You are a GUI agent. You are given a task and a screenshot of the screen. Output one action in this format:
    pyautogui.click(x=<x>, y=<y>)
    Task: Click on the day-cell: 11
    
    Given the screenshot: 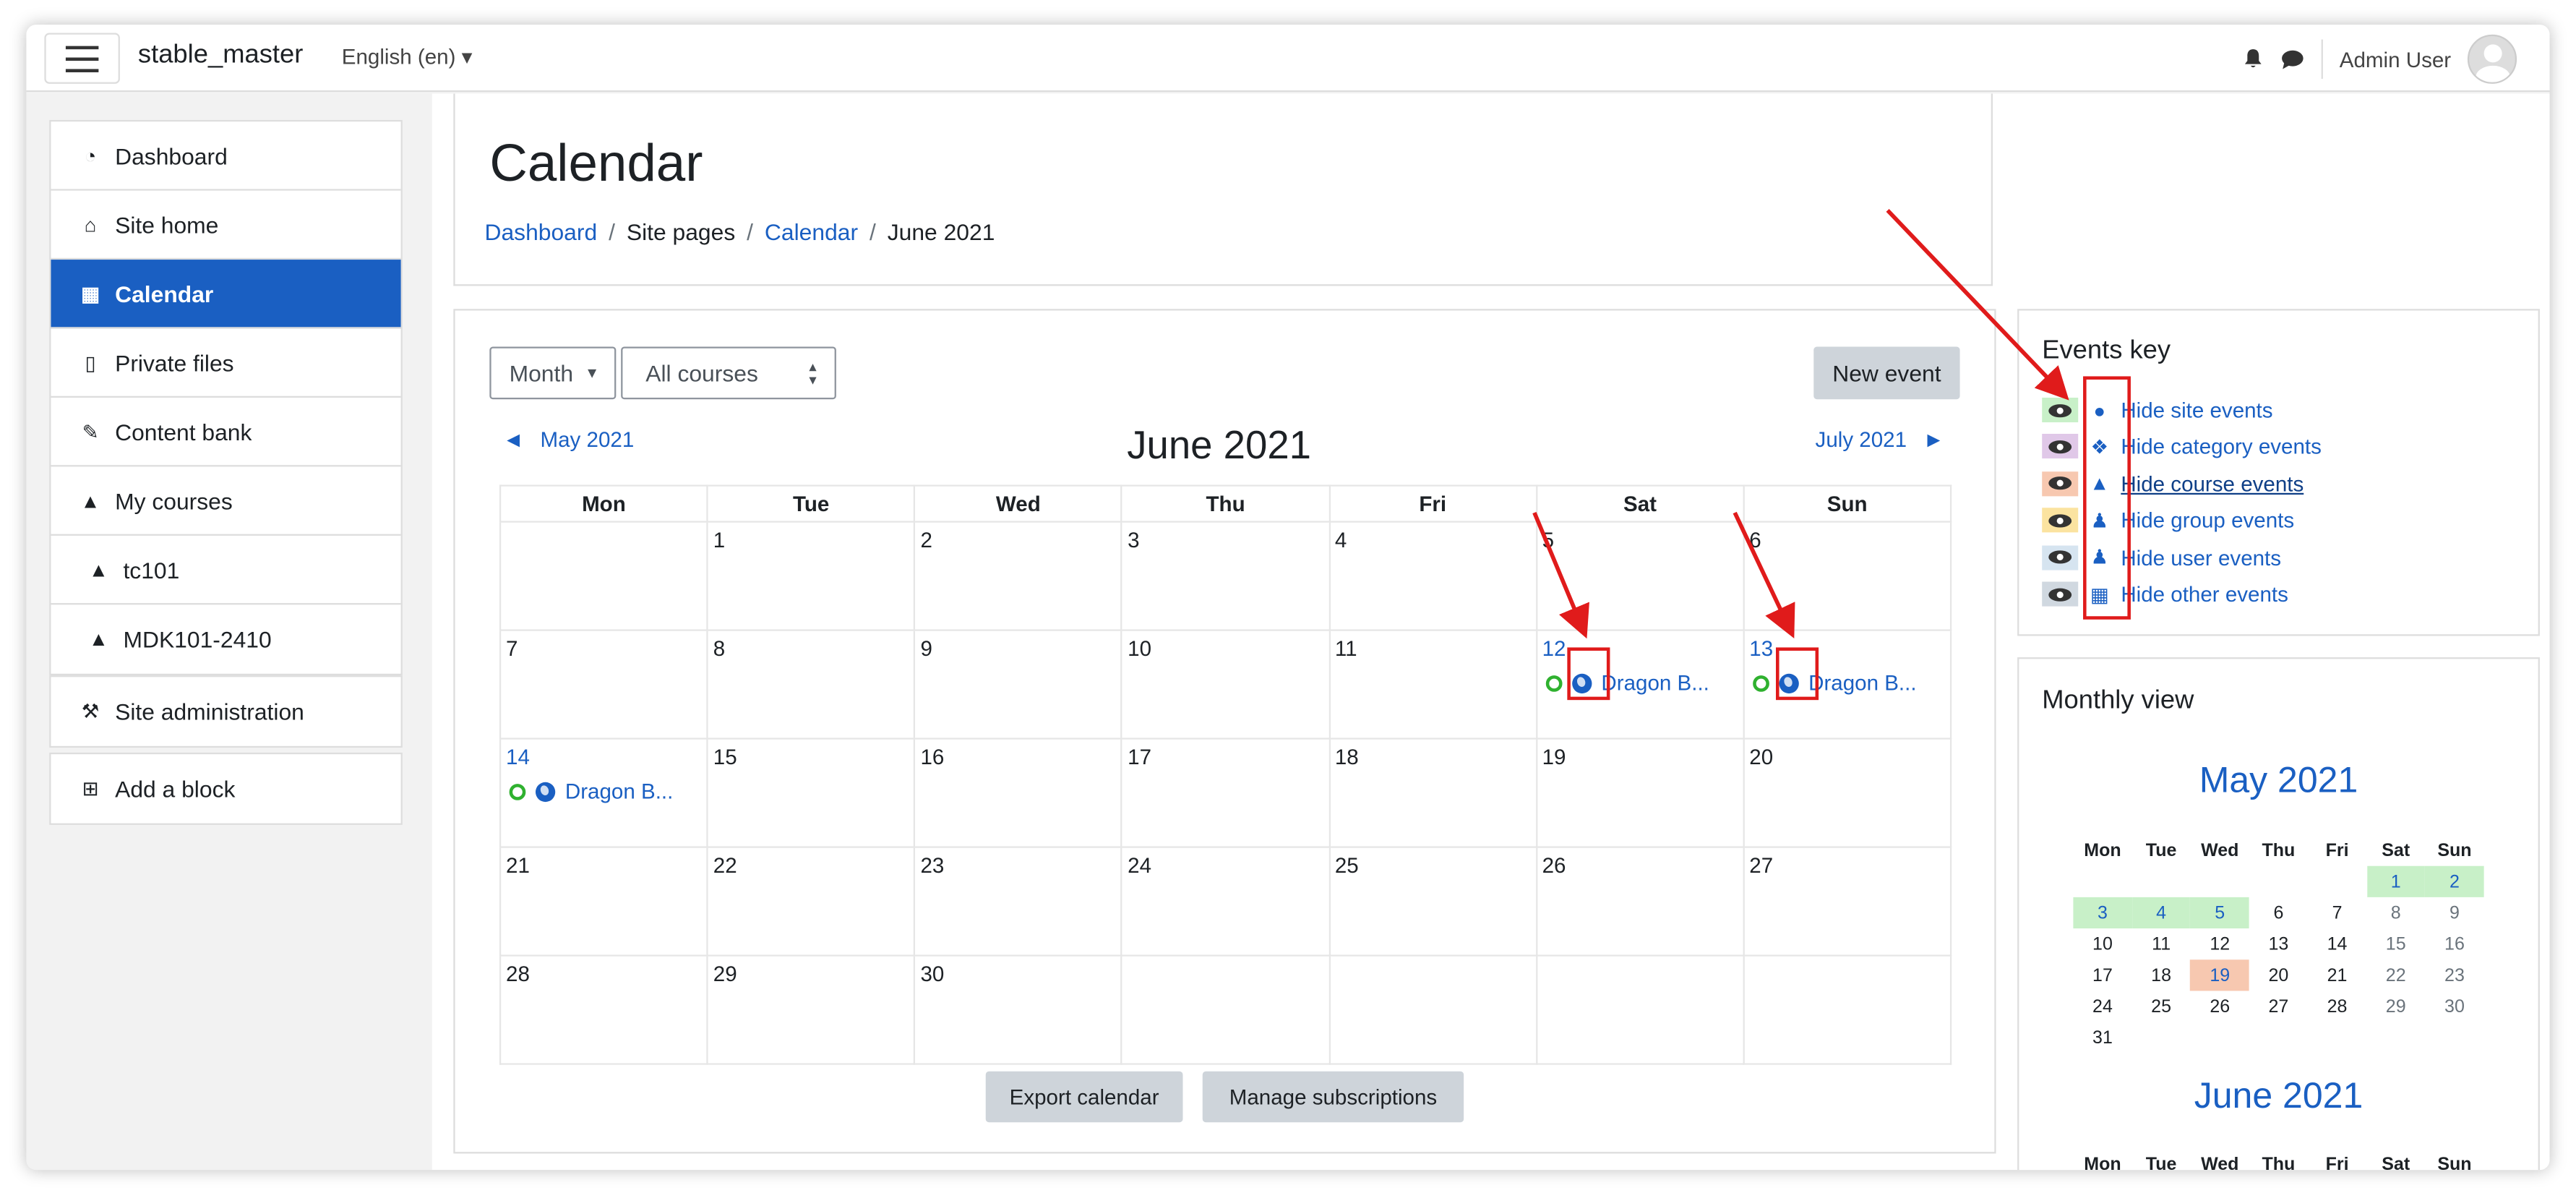 What is the action you would take?
    pyautogui.click(x=1432, y=684)
    